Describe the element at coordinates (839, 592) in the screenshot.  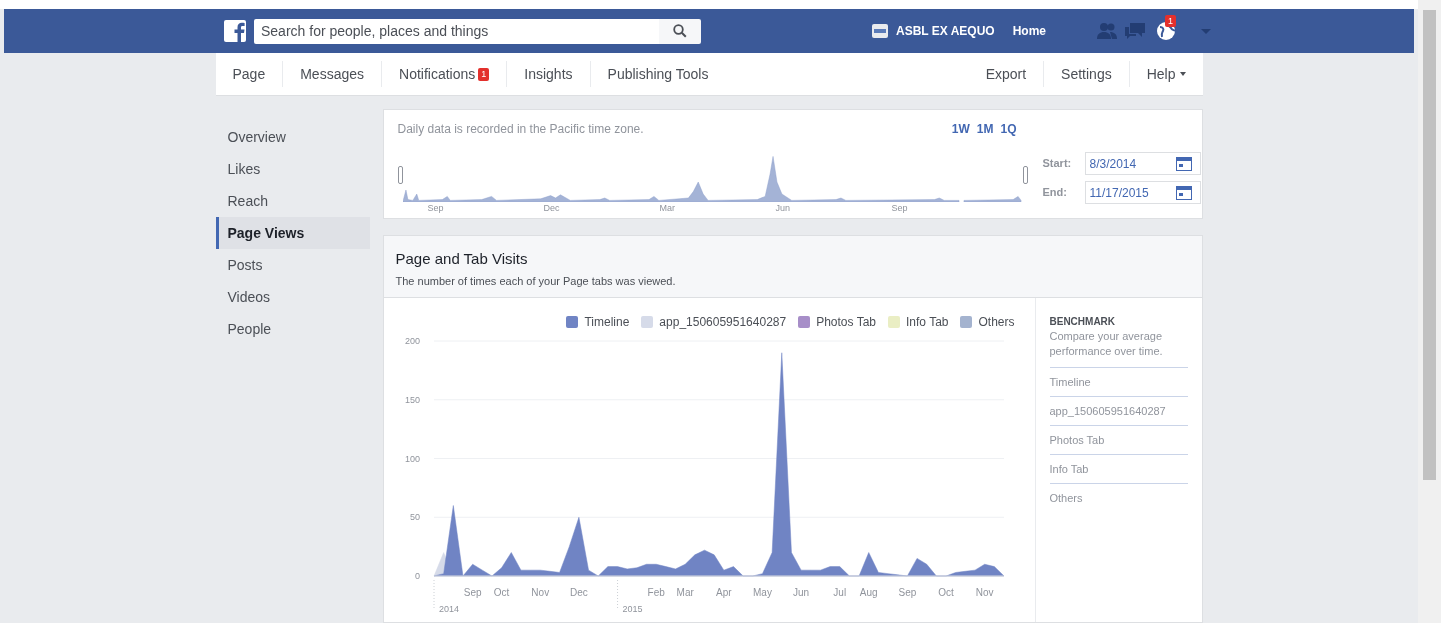
I see `axis-tick-label: Jul` at that location.